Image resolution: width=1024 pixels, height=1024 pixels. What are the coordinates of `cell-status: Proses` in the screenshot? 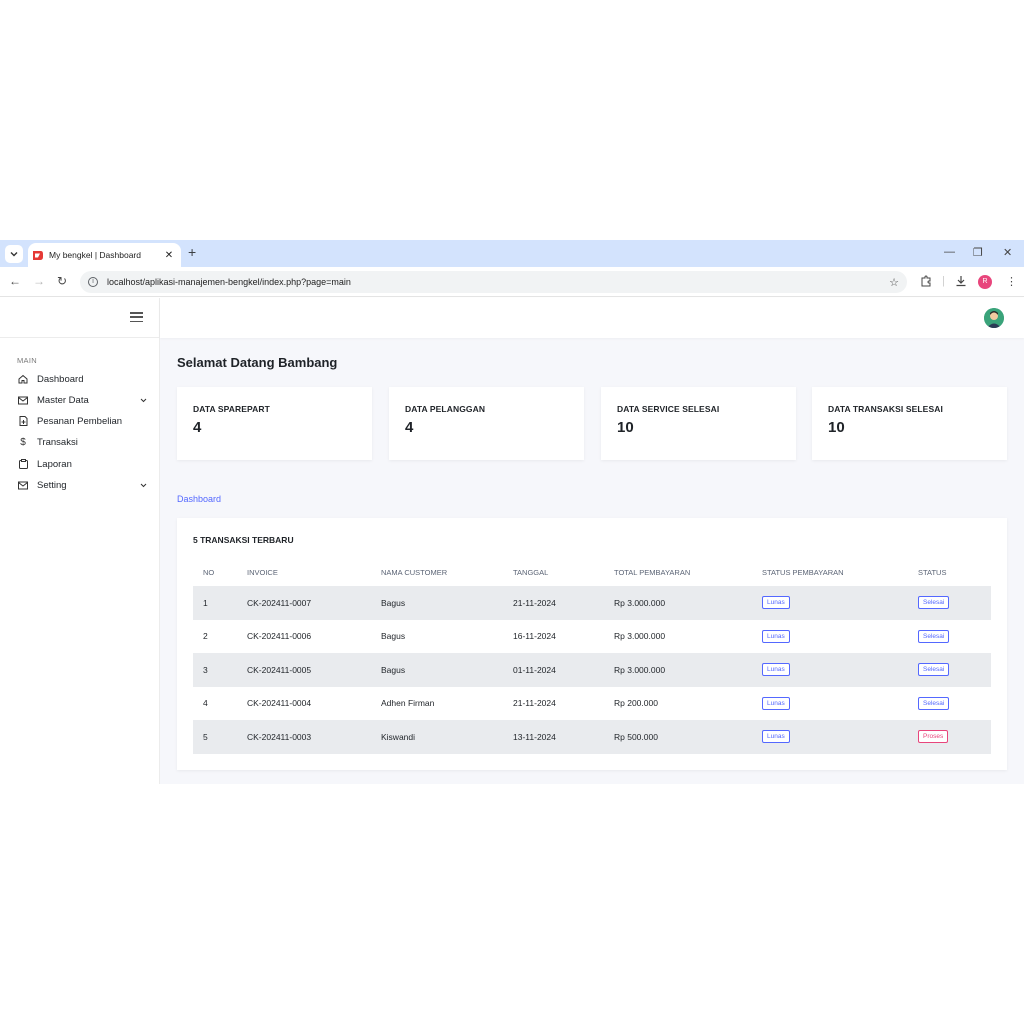 It's located at (949, 737).